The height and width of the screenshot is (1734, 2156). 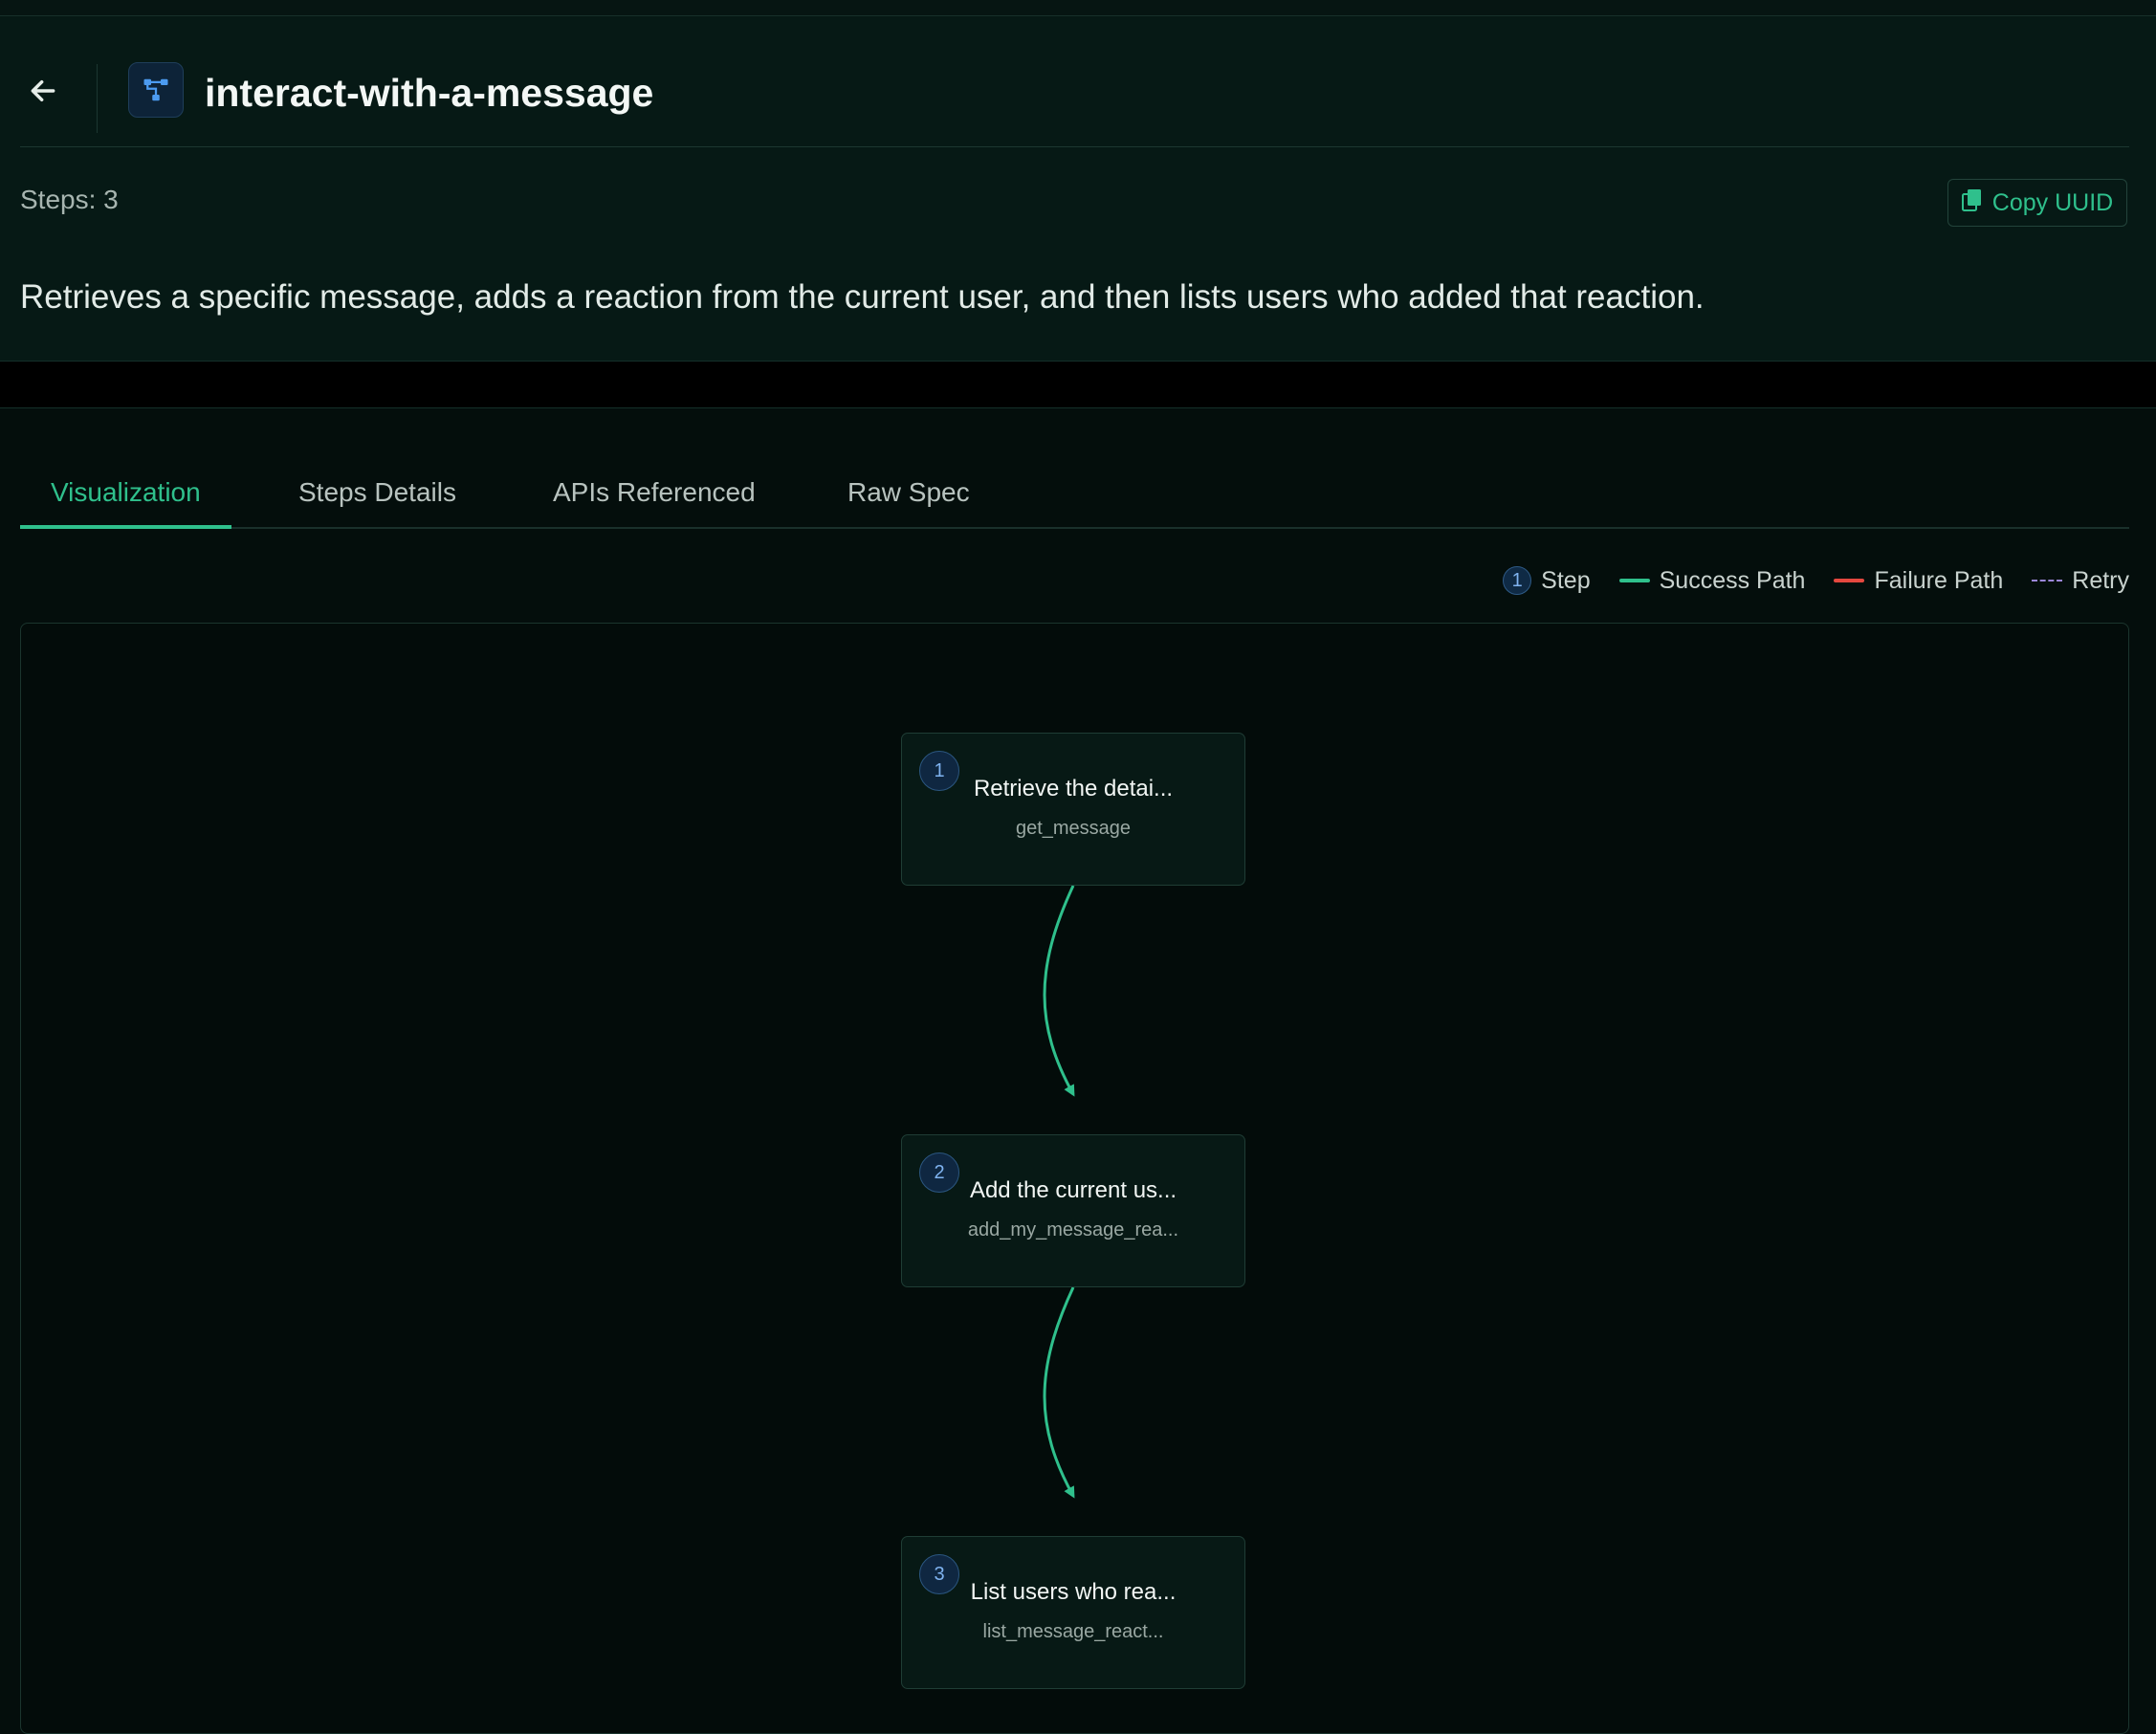 What do you see at coordinates (1078, 385) in the screenshot?
I see `section-gap` at bounding box center [1078, 385].